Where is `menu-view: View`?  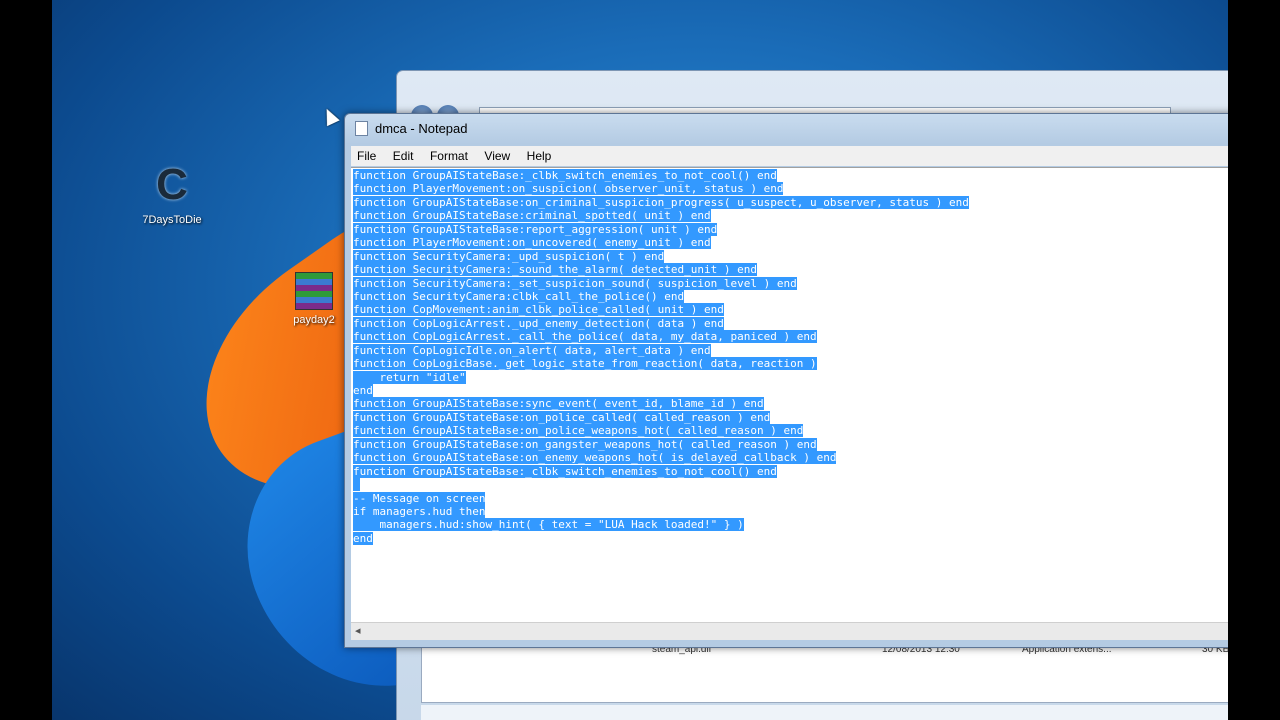 menu-view: View is located at coordinates (497, 156).